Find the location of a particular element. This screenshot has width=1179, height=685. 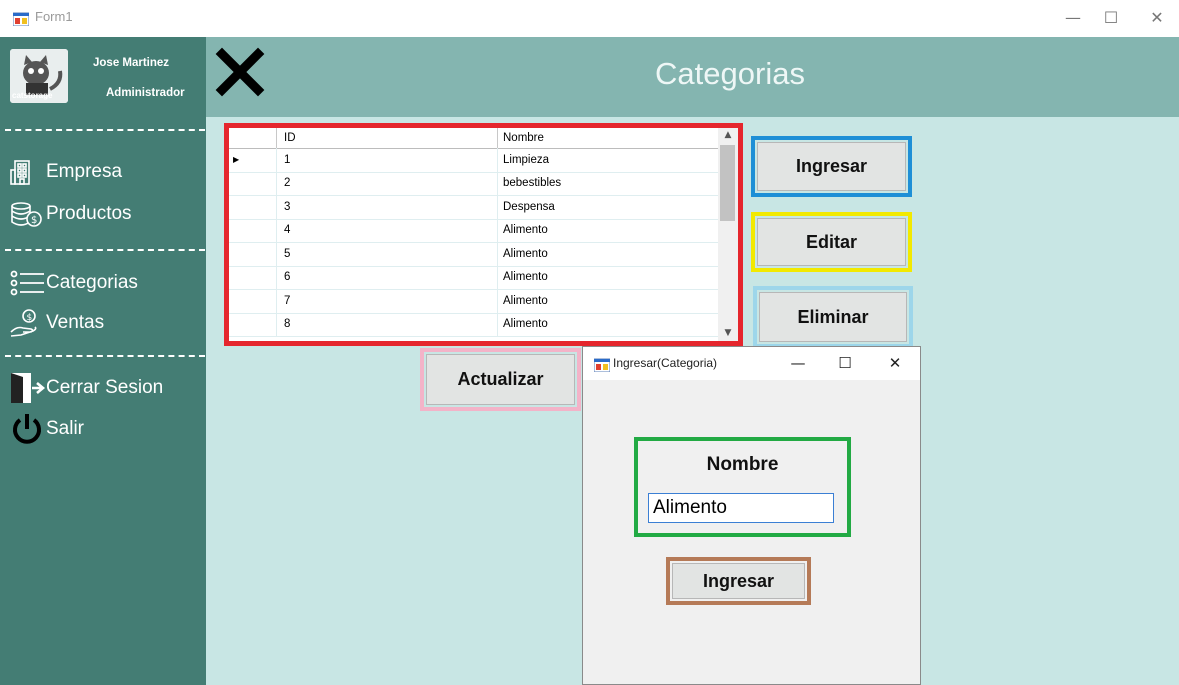

window-titlebar is located at coordinates (589, 18).